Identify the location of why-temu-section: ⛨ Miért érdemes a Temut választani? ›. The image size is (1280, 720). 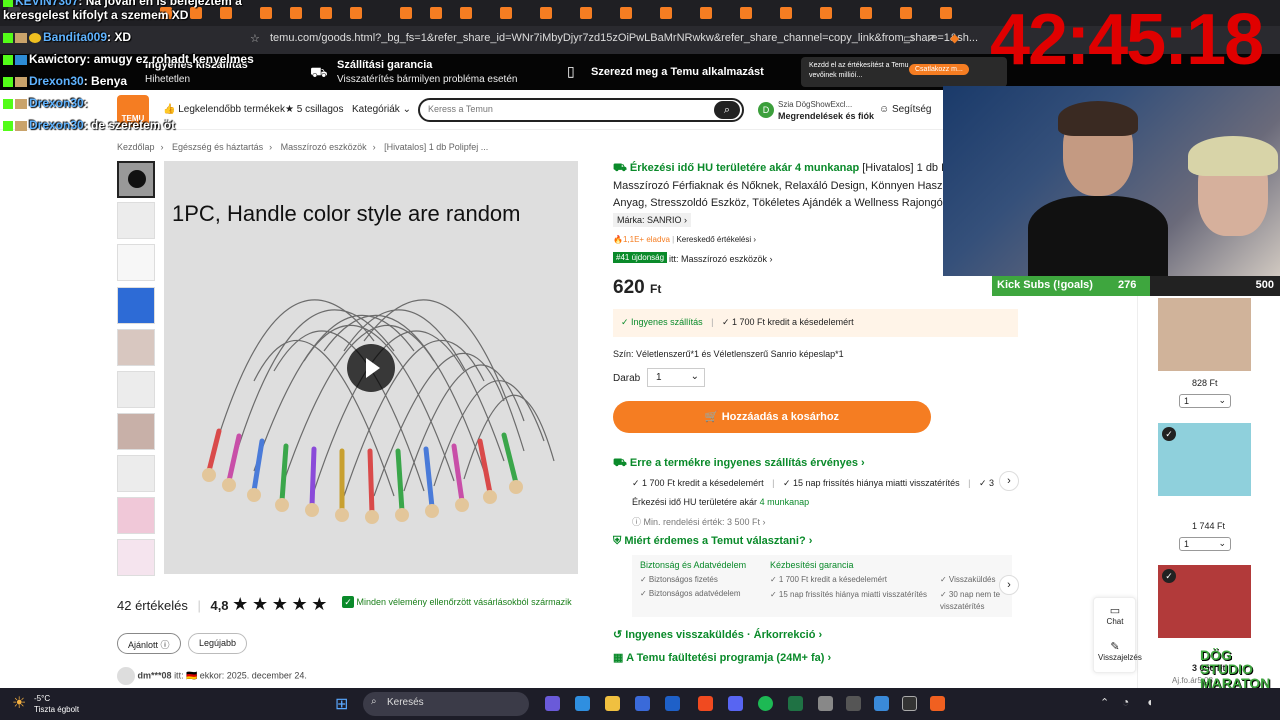
(712, 541).